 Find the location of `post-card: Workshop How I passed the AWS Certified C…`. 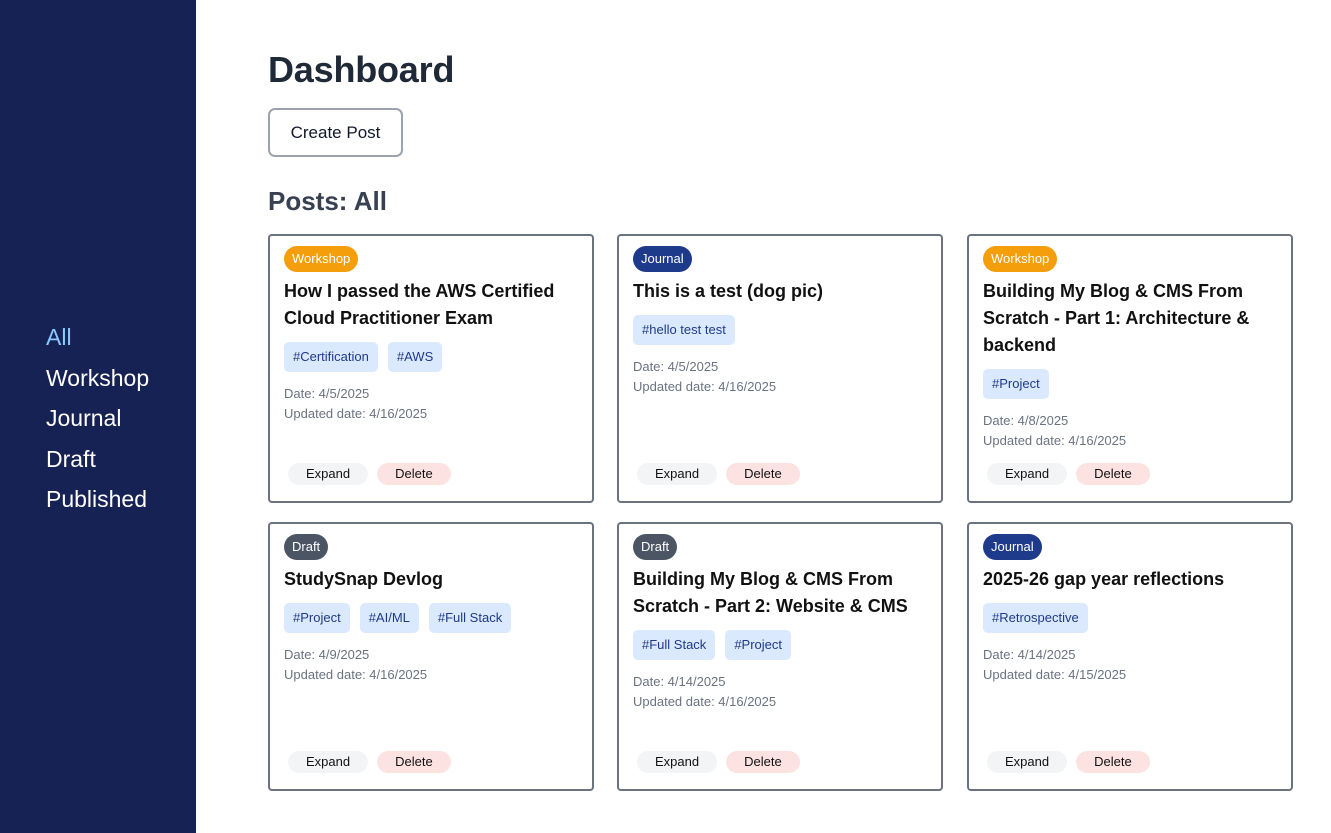

post-card: Workshop How I passed the AWS Certified C… is located at coordinates (431, 368).